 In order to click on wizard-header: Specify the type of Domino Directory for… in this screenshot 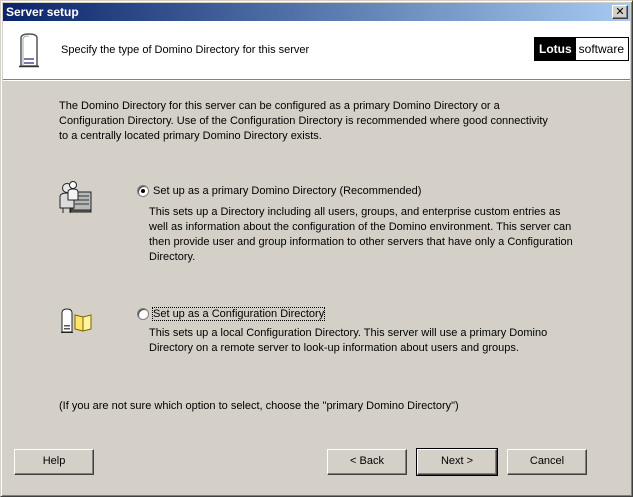, I will do `click(316, 50)`.